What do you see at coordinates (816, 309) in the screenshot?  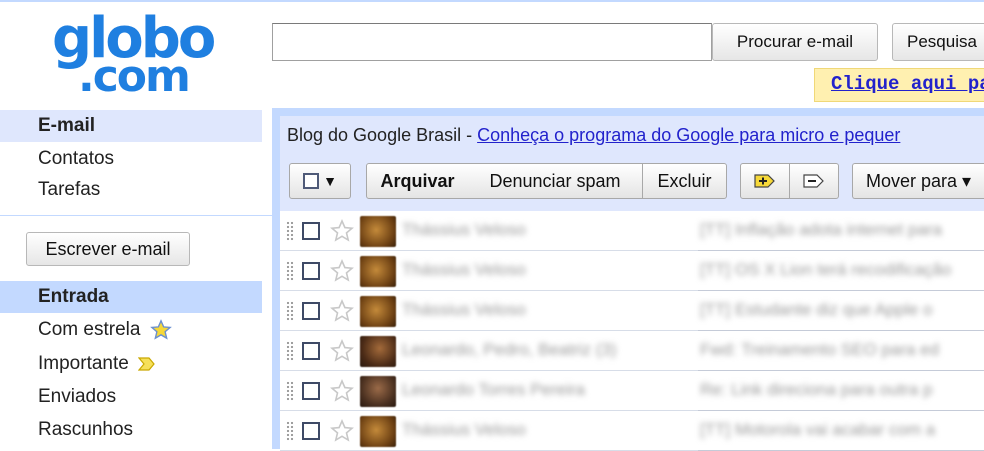 I see `message-subject: [TT] Estudante diz que Apple o` at bounding box center [816, 309].